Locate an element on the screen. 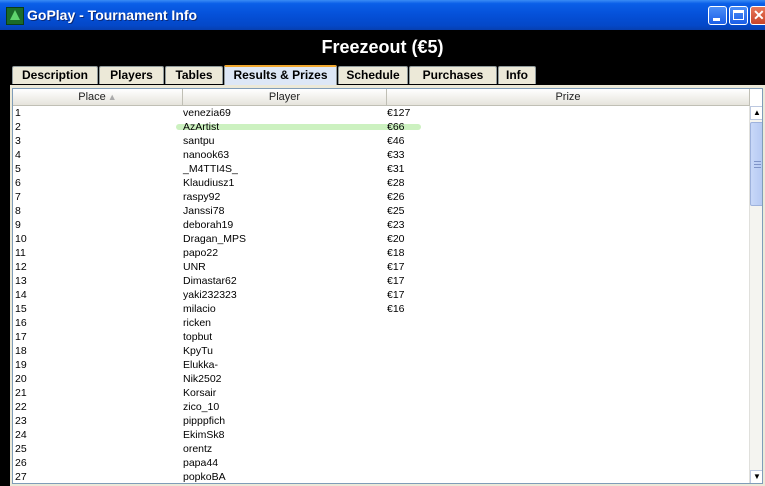 This screenshot has width=765, height=486. place-cell: 19 is located at coordinates (21, 365).